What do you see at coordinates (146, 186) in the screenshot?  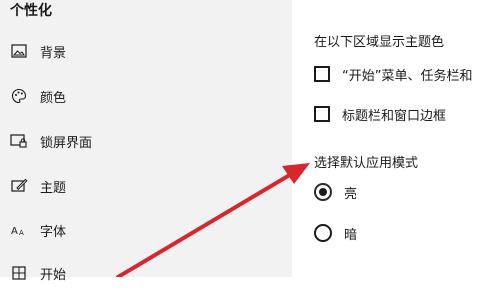 I see `sidebar-item-themes: 主题` at bounding box center [146, 186].